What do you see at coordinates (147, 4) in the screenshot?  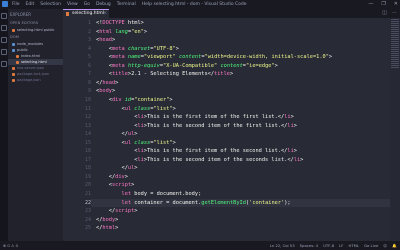 I see `menu-help: Help` at bounding box center [147, 4].